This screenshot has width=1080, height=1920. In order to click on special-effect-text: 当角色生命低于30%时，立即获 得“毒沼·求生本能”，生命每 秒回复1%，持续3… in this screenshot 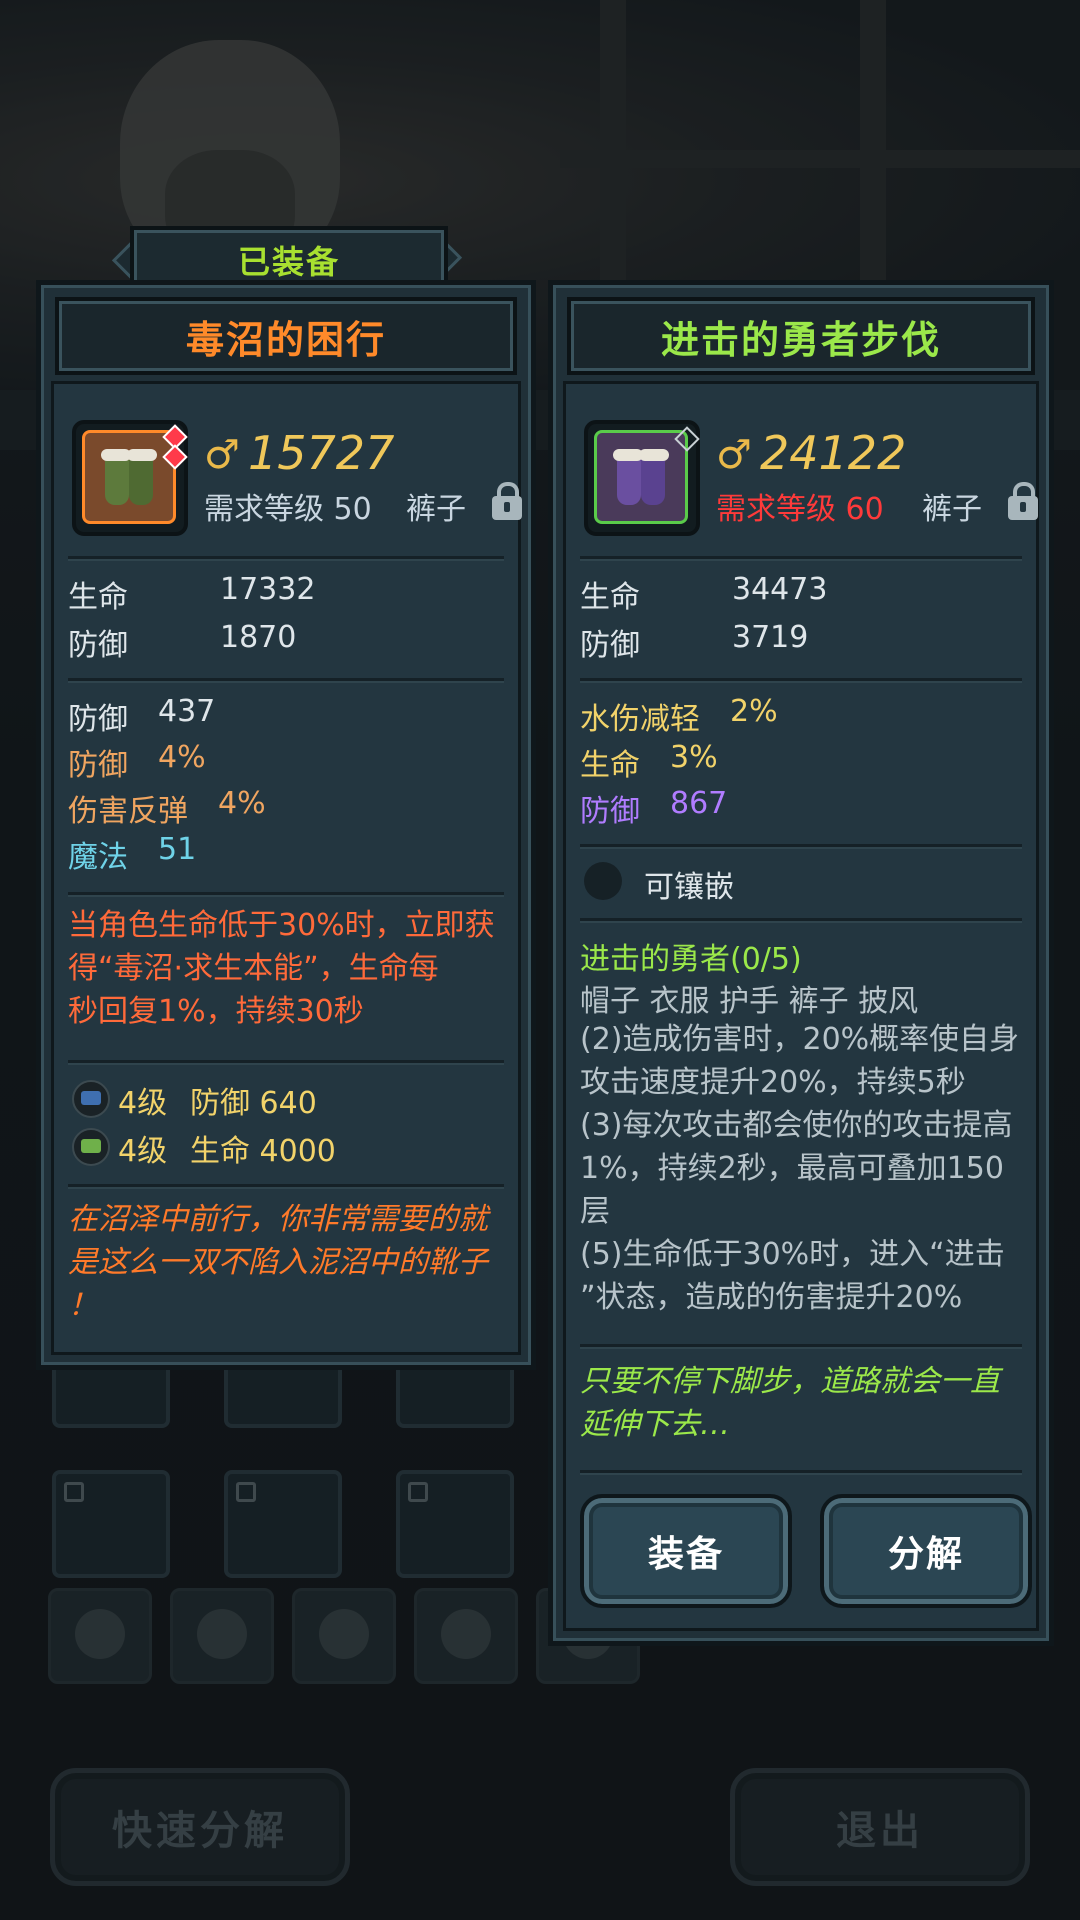, I will do `click(281, 968)`.